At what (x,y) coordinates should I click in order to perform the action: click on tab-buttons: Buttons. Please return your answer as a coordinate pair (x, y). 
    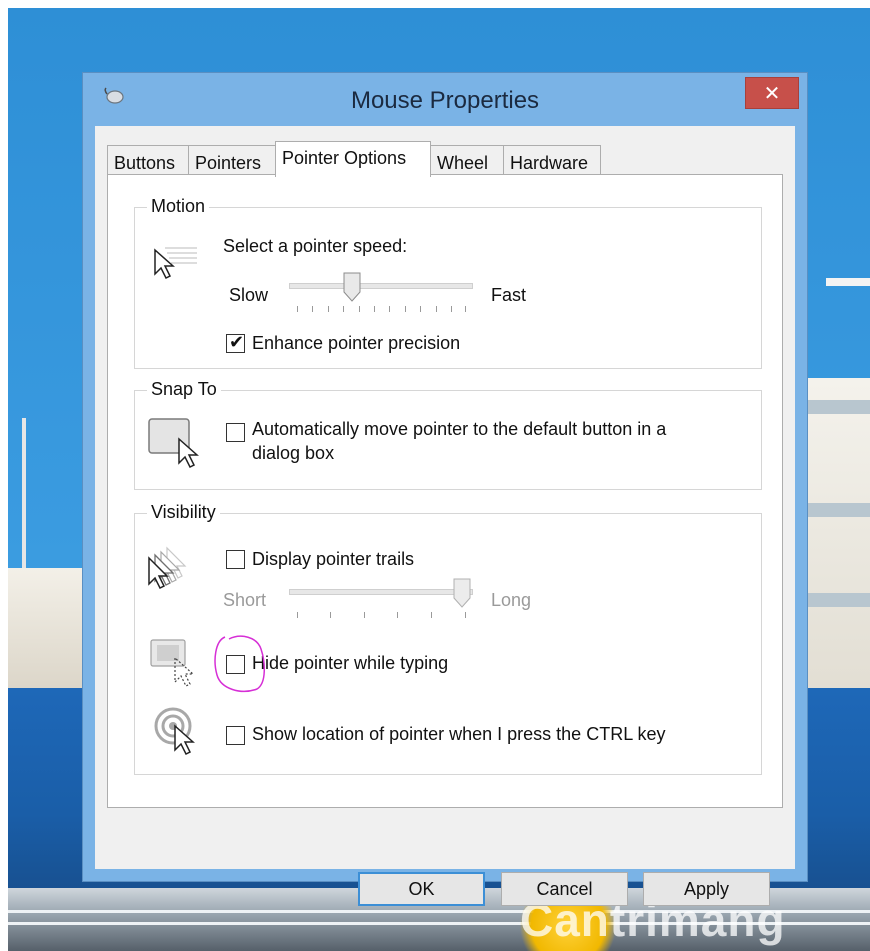
    Looking at the image, I should click on (148, 160).